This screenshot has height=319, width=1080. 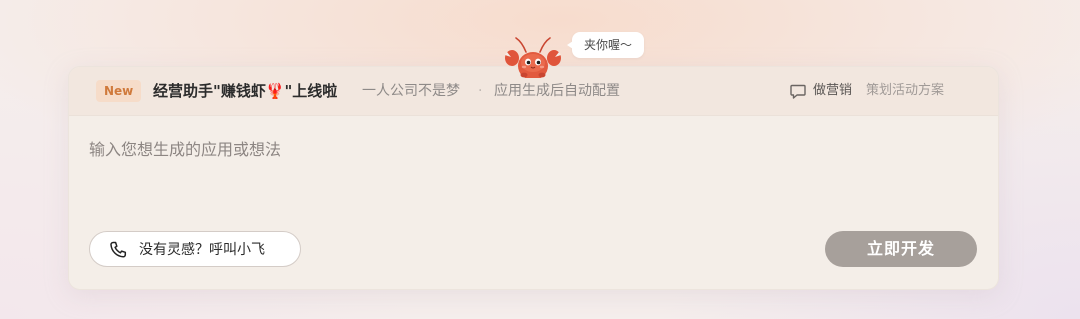 What do you see at coordinates (905, 91) in the screenshot?
I see `marketing-shortcut-sub: 策划活动方案` at bounding box center [905, 91].